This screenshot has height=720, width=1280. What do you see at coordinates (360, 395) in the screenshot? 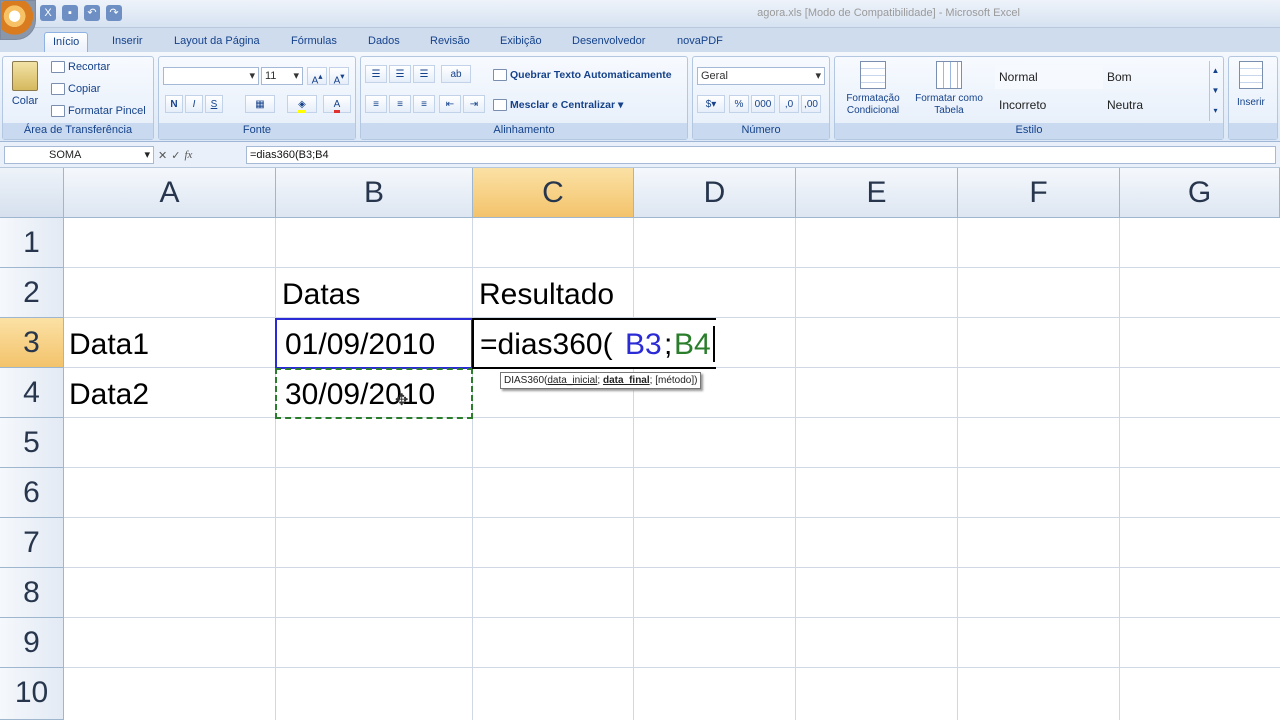
I see `cell-b4: 30/09/2010` at bounding box center [360, 395].